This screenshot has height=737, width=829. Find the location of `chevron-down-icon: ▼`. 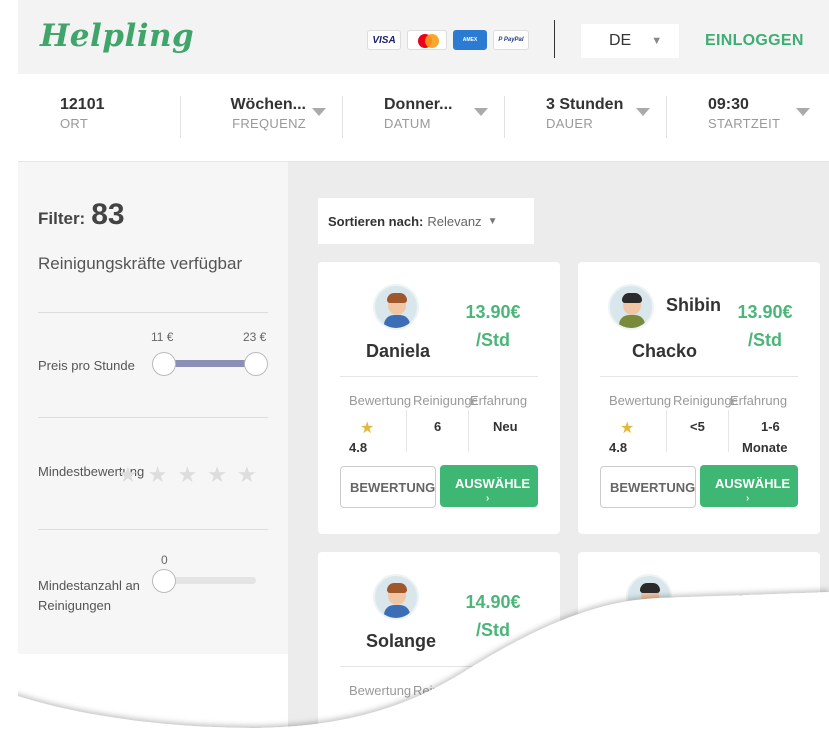

chevron-down-icon: ▼ is located at coordinates (657, 41).